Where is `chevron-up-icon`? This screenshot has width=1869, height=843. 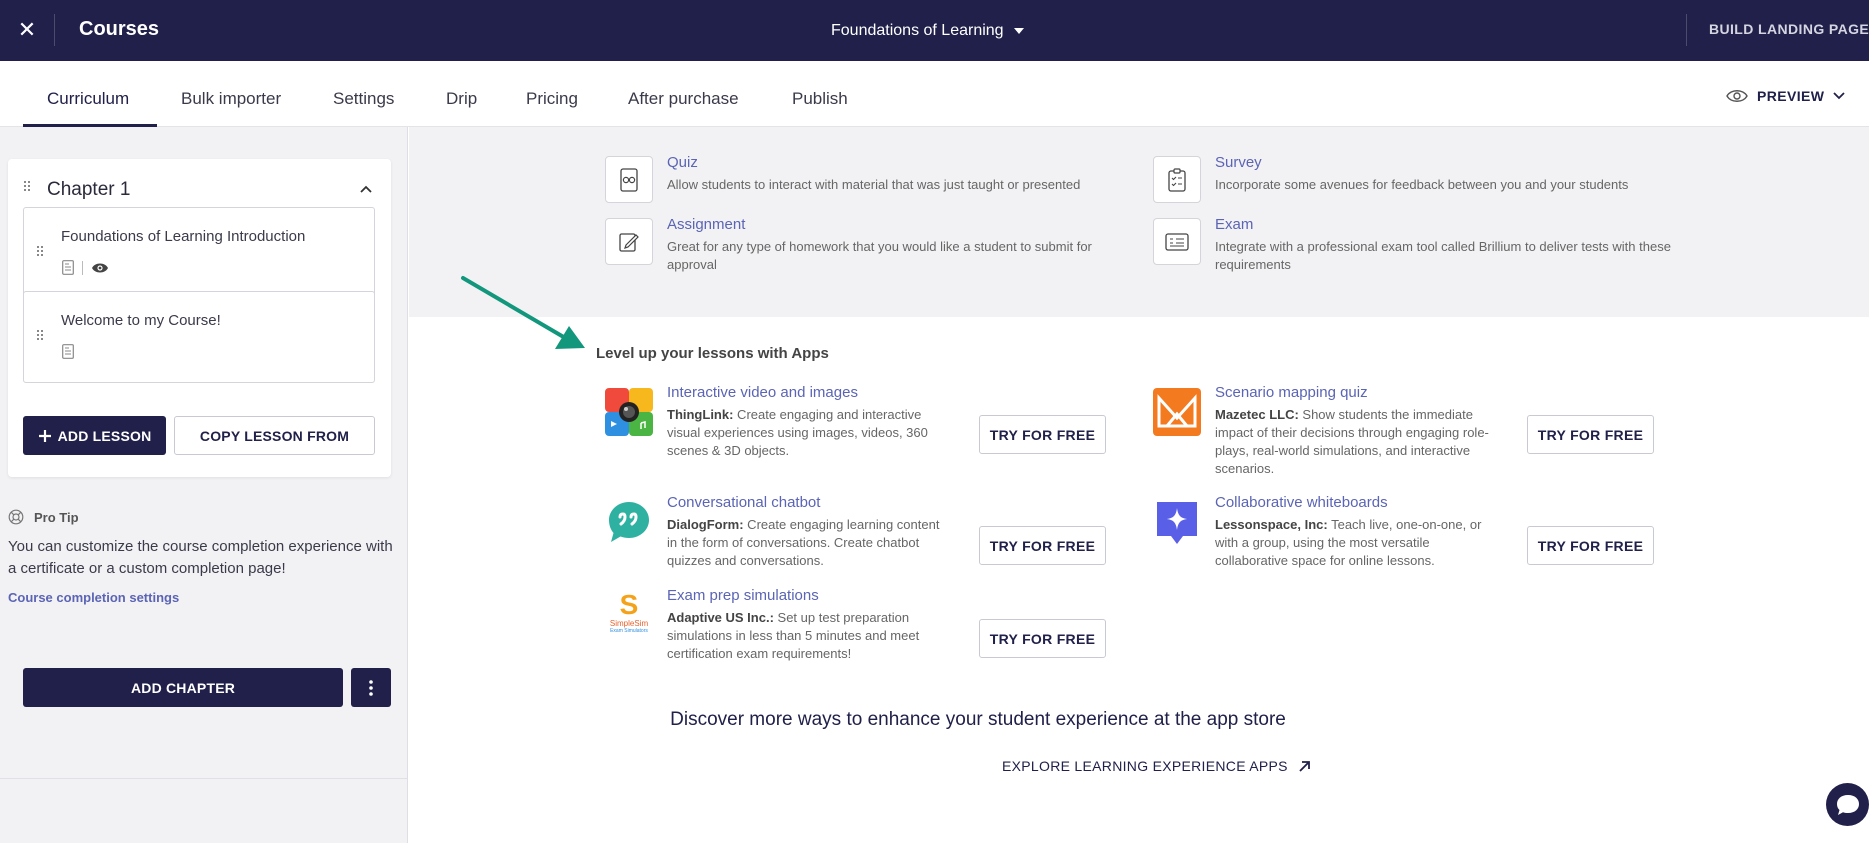
chevron-up-icon is located at coordinates (366, 189).